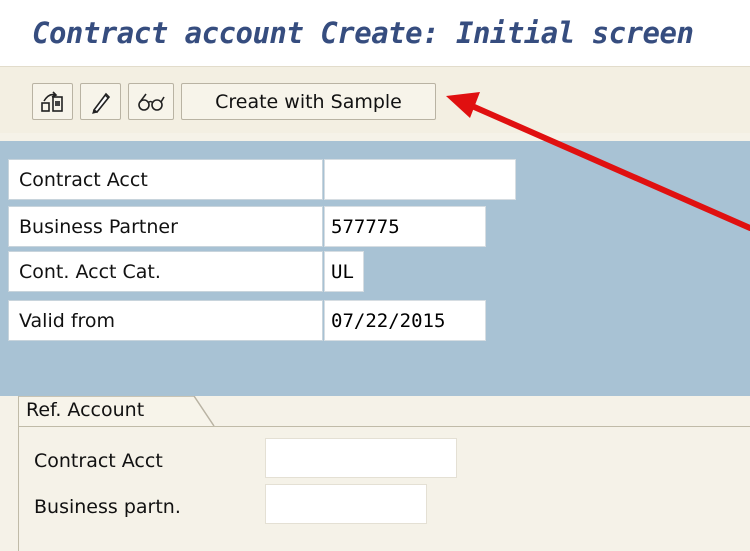 The height and width of the screenshot is (551, 750). I want to click on create-with-sample-label: Create with Sample, so click(308, 101).